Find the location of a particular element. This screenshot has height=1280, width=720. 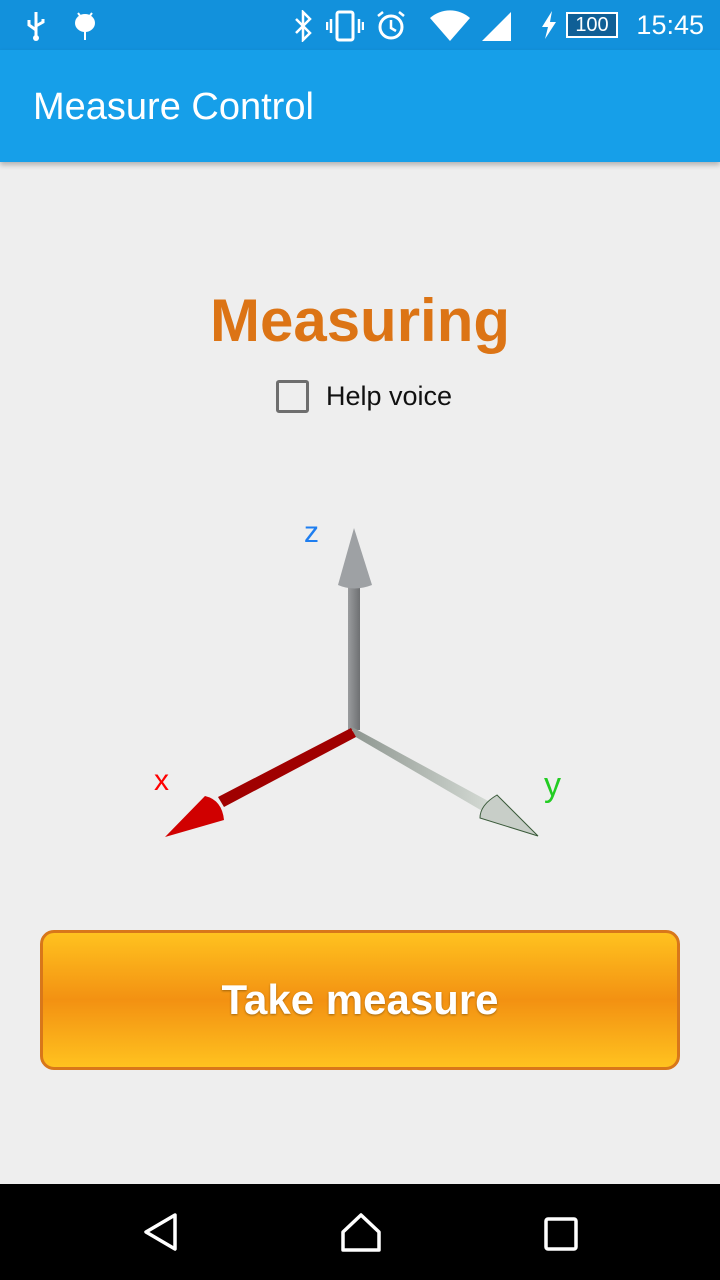

bluetooth-icon is located at coordinates (303, 26).